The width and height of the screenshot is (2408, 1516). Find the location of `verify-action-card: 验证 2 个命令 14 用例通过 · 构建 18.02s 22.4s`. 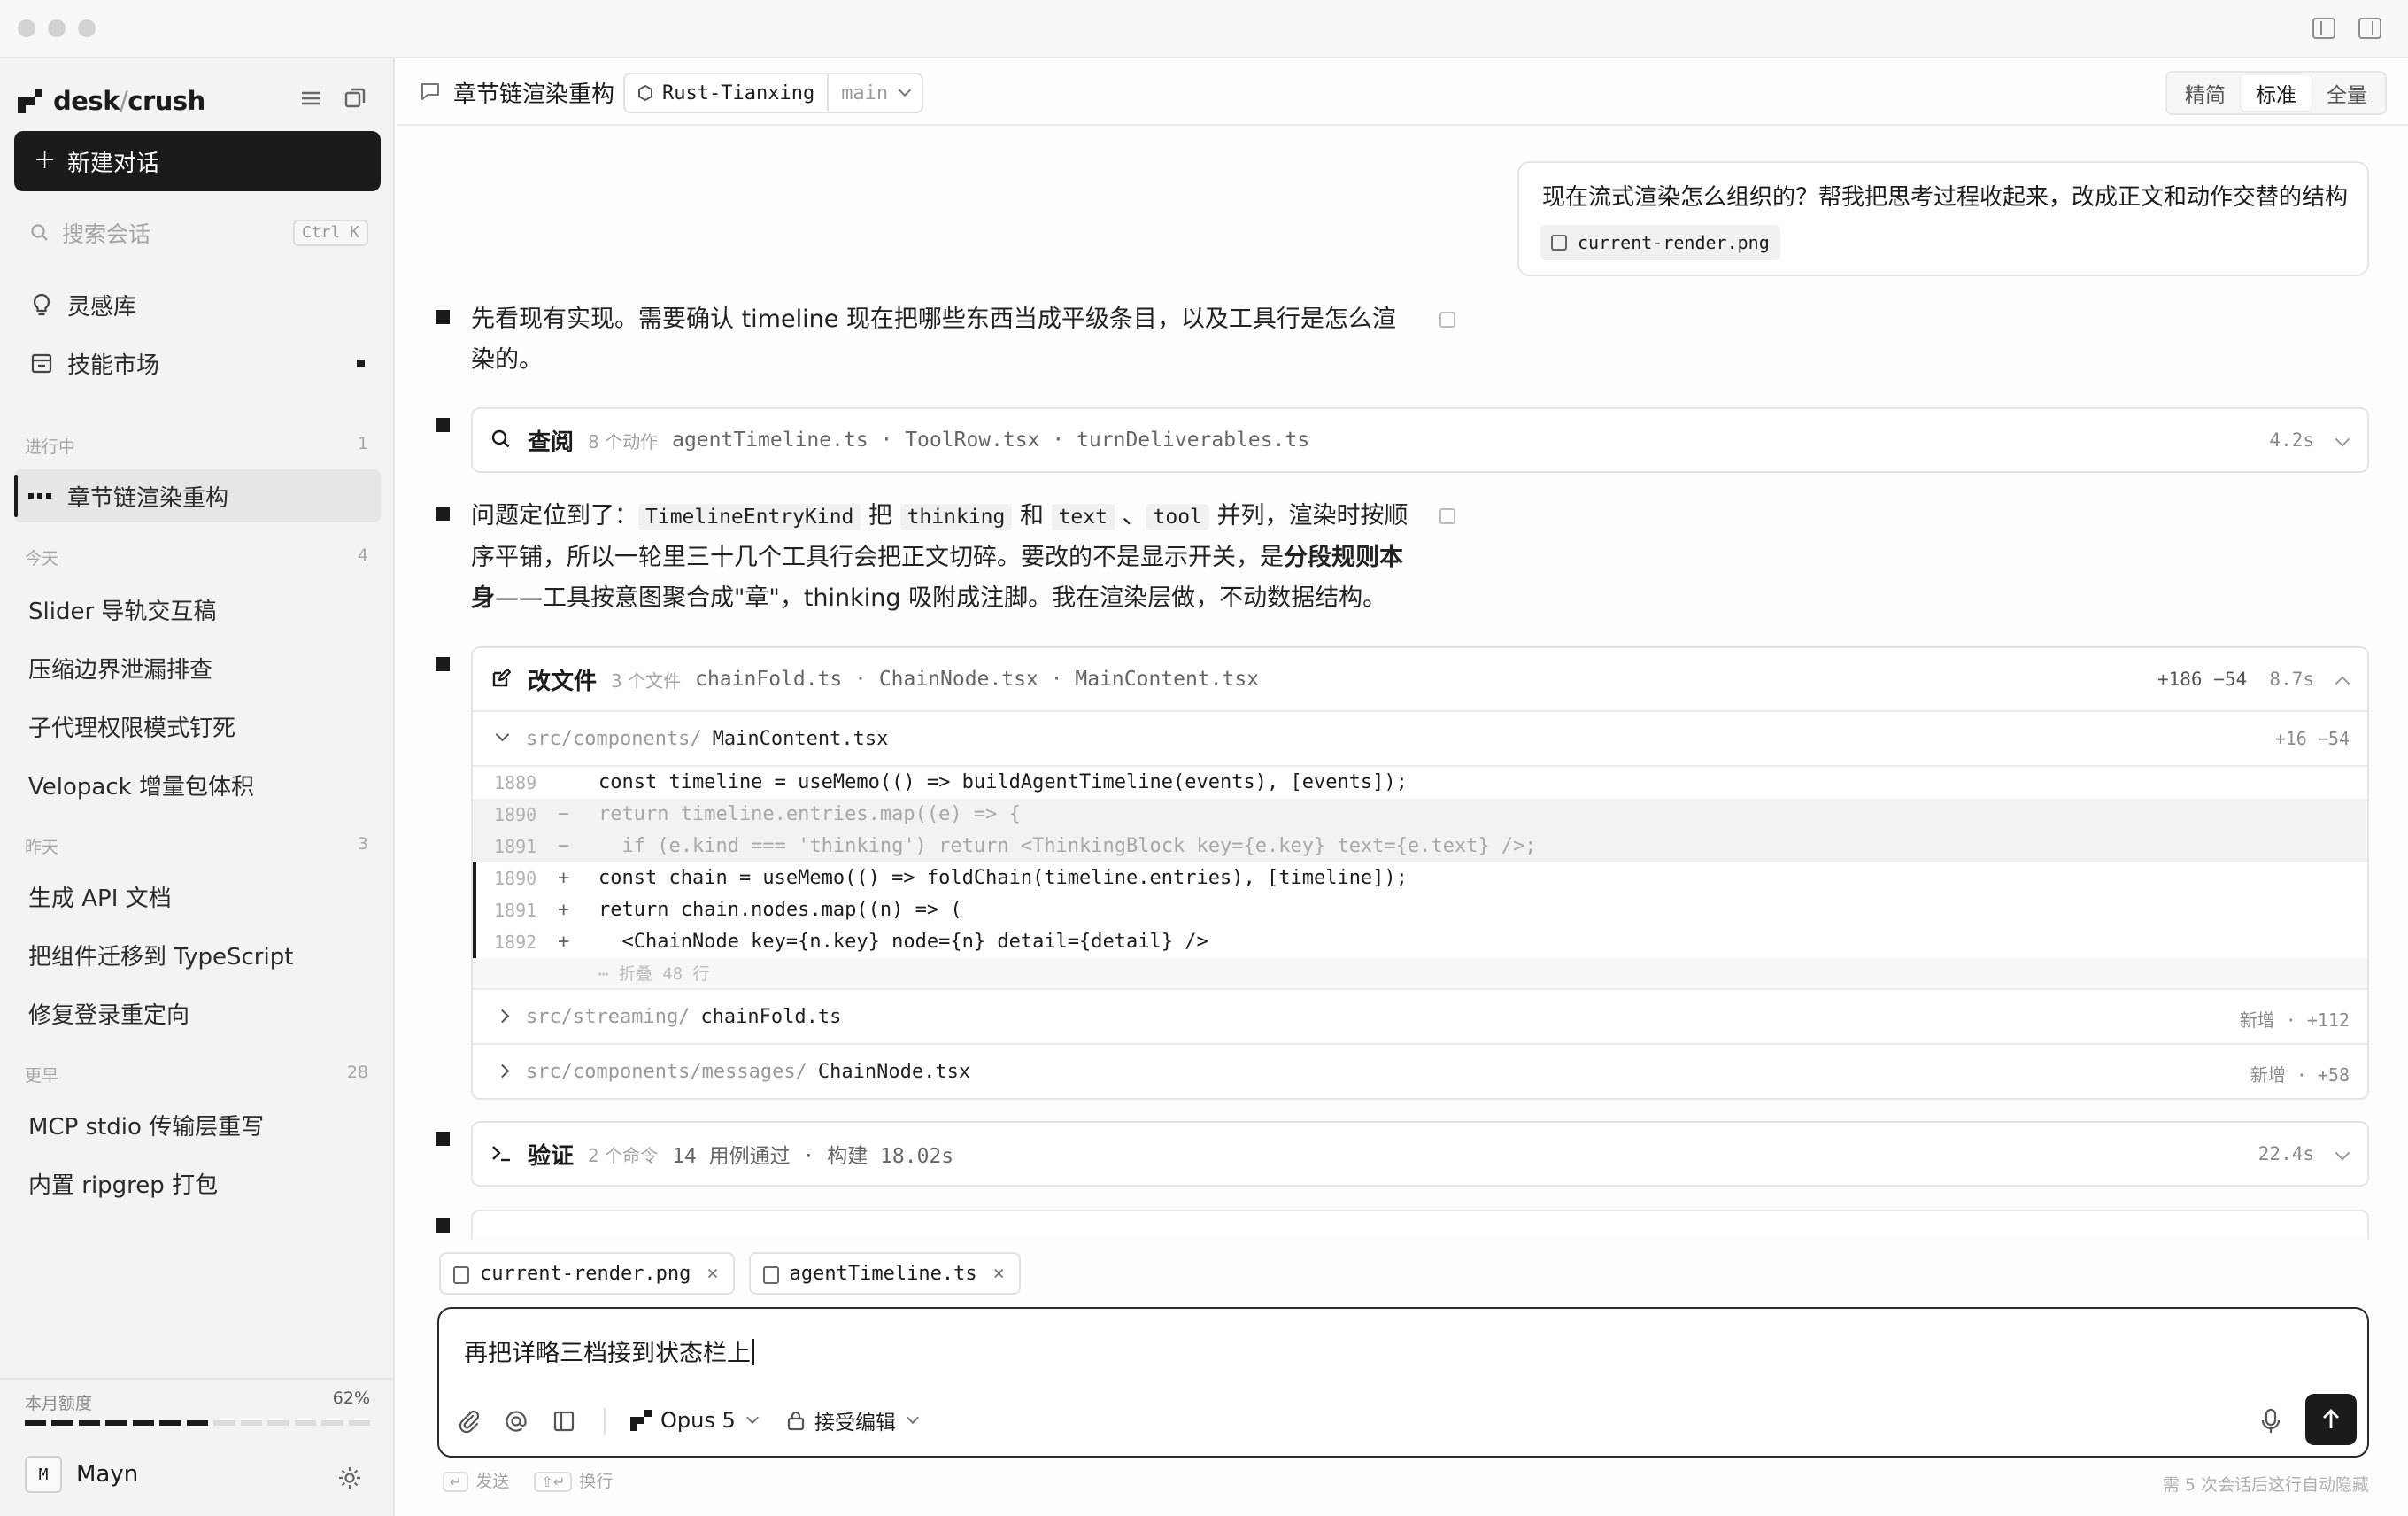

verify-action-card: 验证 2 个命令 14 用例通过 · 构建 18.02s 22.4s is located at coordinates (1420, 1154).